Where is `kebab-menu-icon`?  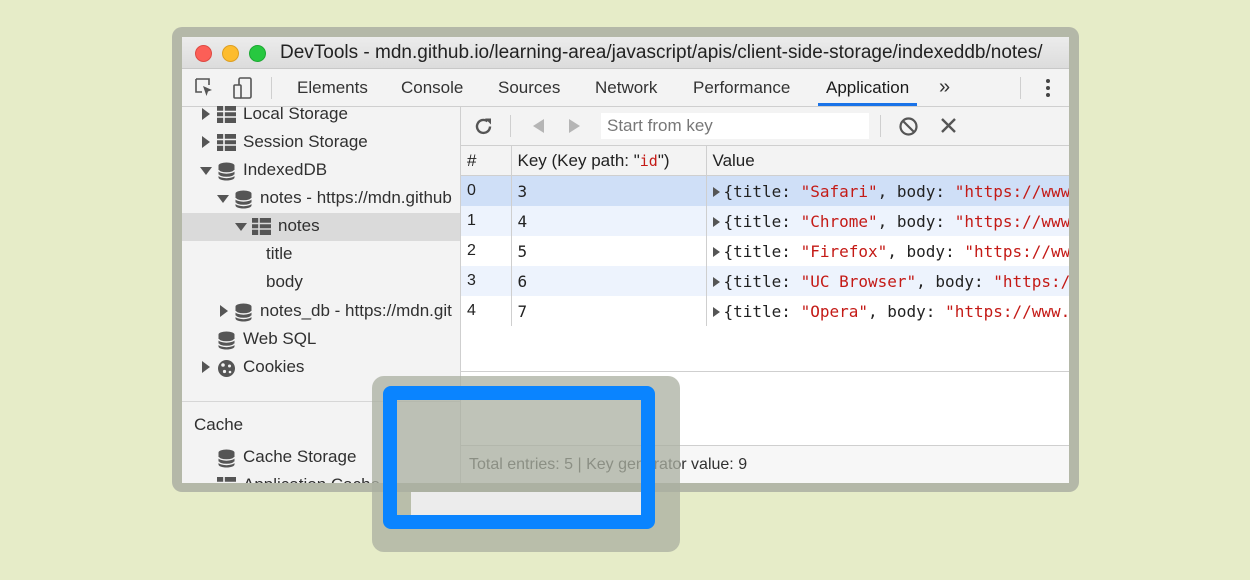 kebab-menu-icon is located at coordinates (1048, 88).